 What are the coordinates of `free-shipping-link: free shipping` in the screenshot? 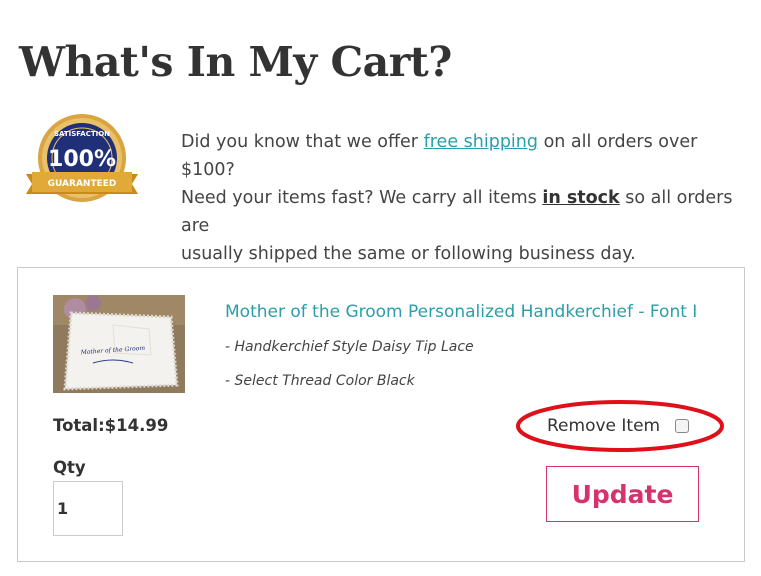 It's located at (481, 142).